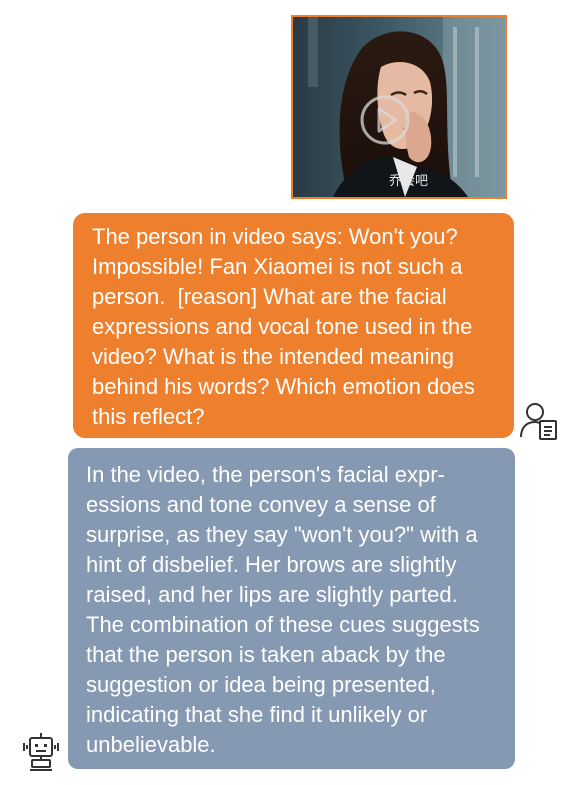 Image resolution: width=575 pixels, height=785 pixels. I want to click on play-circle-icon, so click(385, 120).